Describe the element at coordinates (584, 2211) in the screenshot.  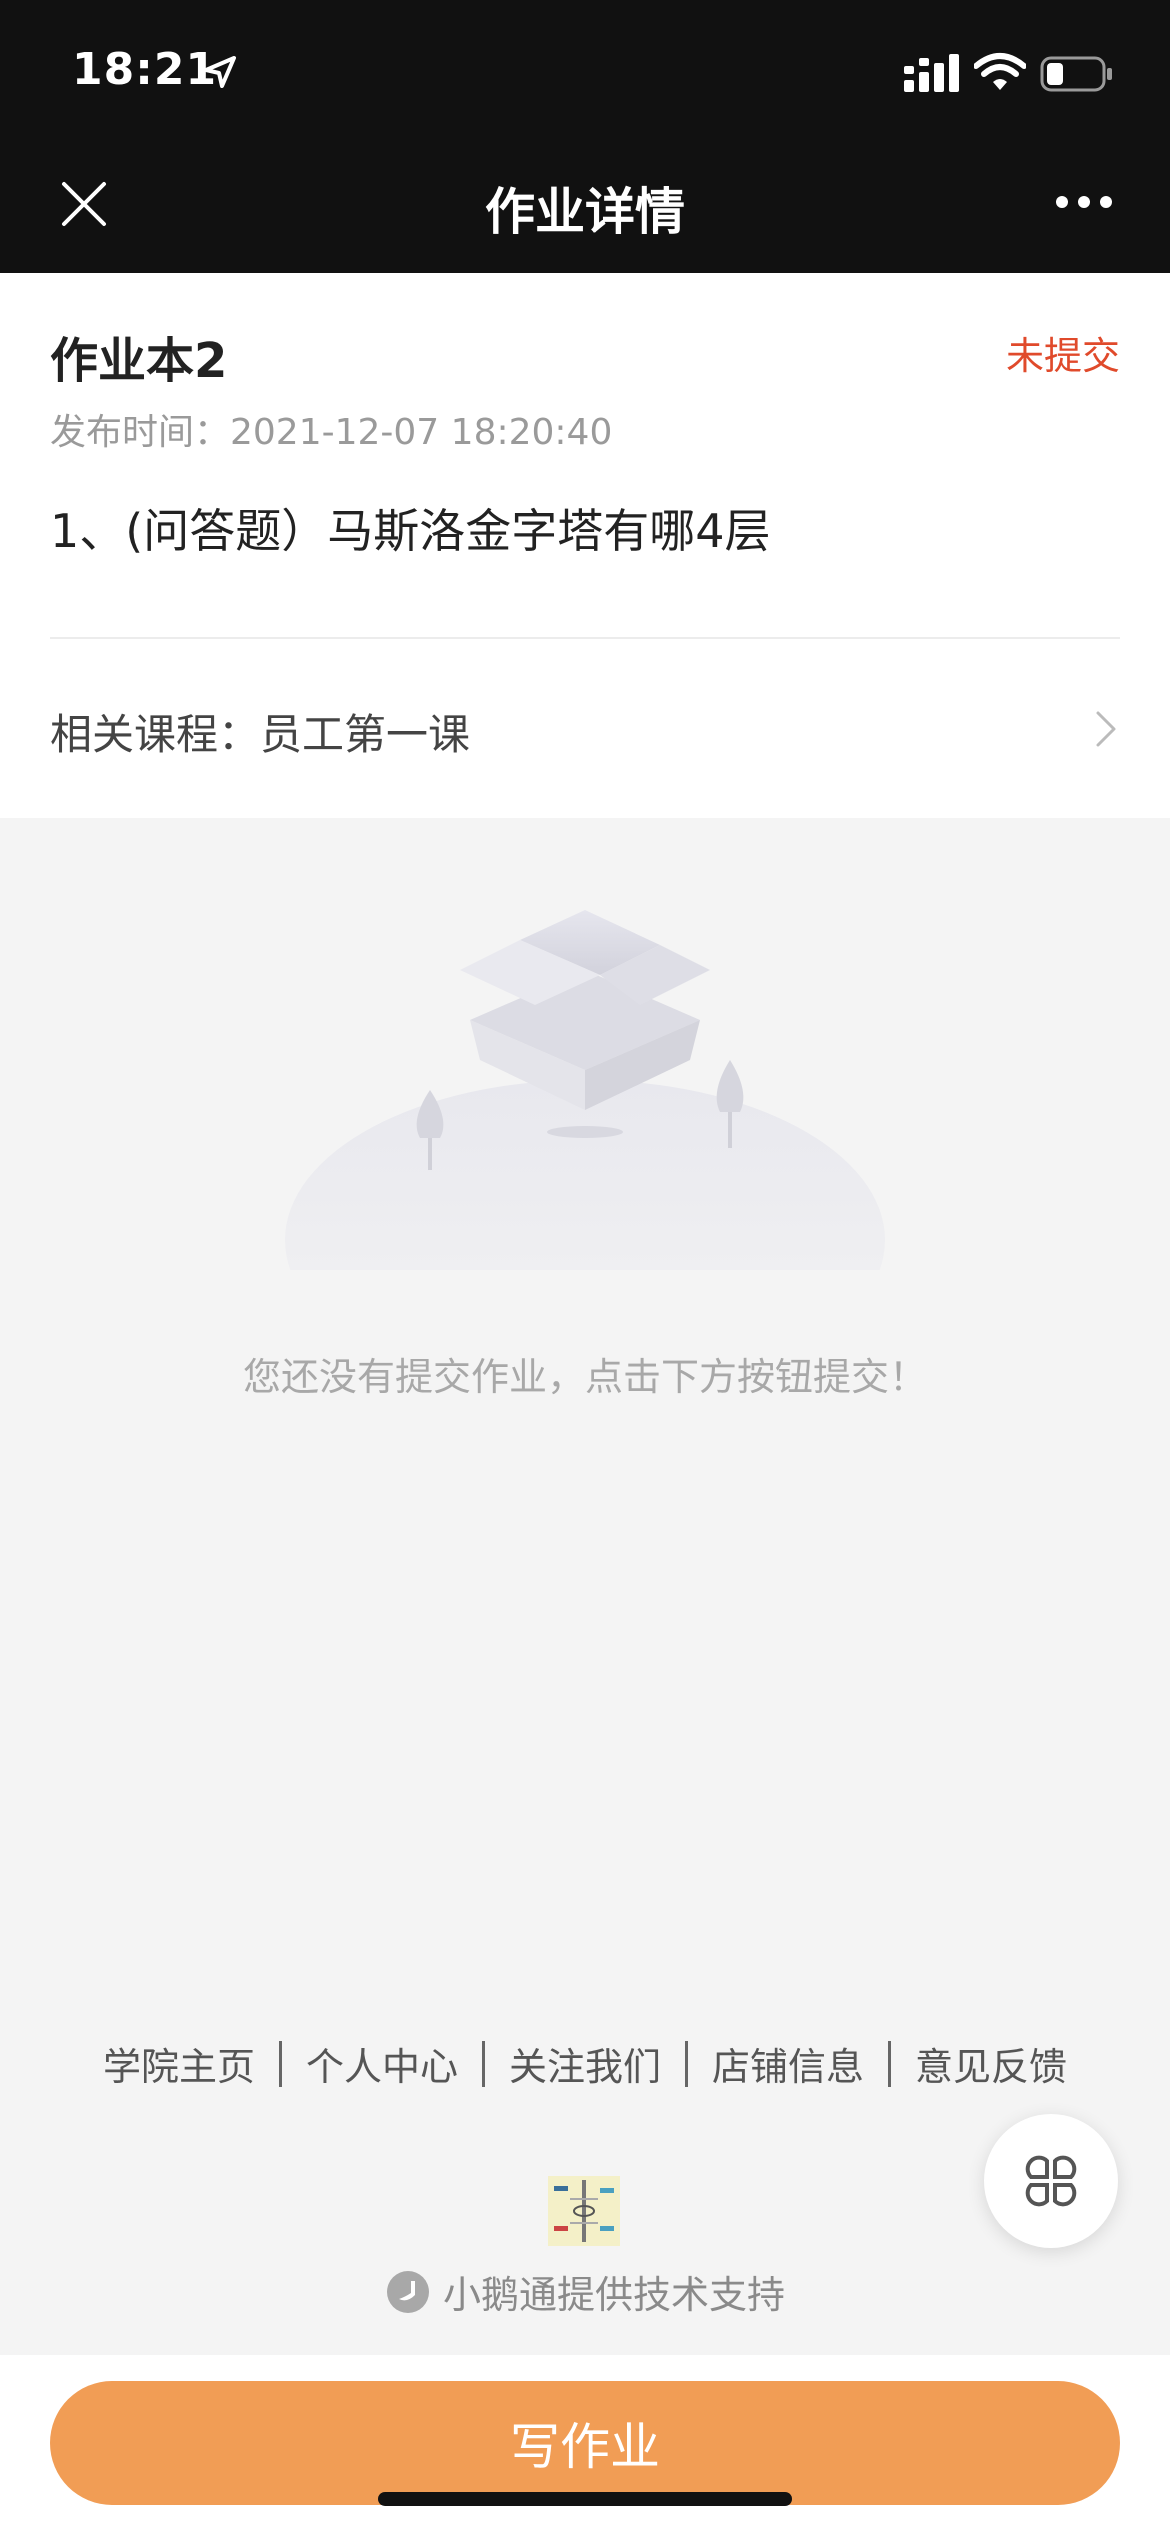
I see `brand-logo` at that location.